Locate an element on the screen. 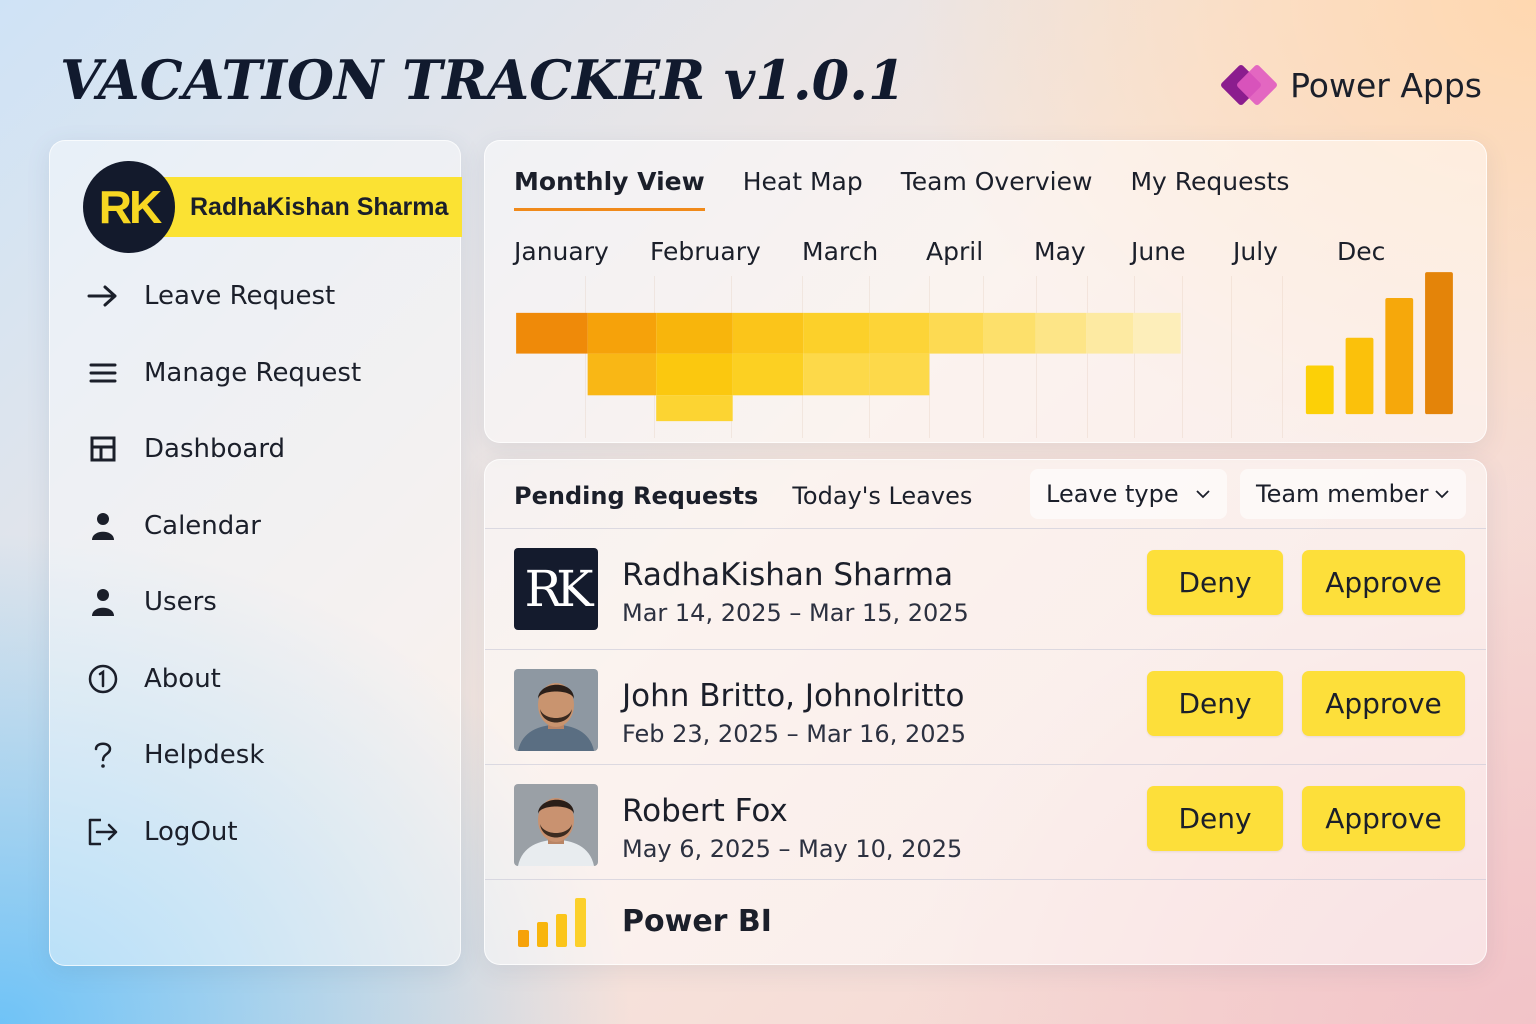  sidebar-item-manage-request: Manage Request is located at coordinates (256, 373).